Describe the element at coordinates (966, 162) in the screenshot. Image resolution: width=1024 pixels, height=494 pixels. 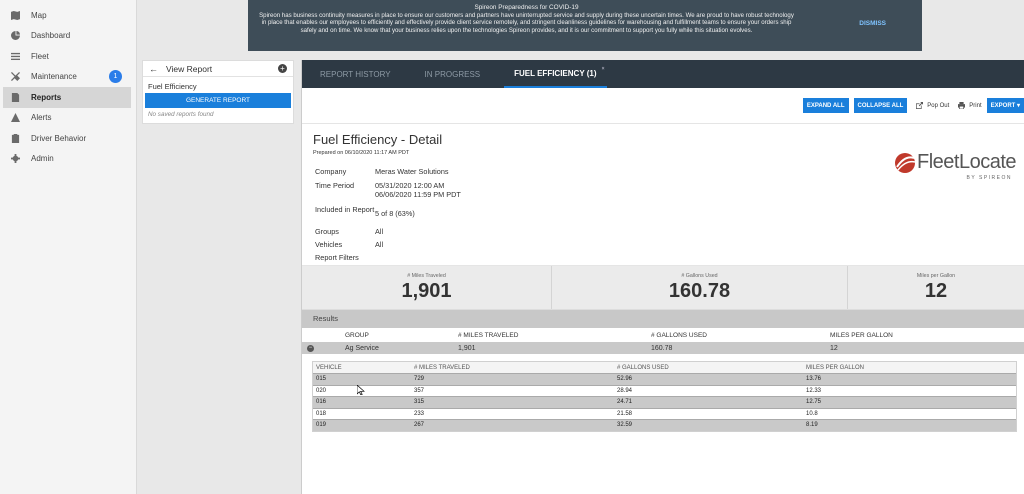
I see `logo-text: FleetLocate` at that location.